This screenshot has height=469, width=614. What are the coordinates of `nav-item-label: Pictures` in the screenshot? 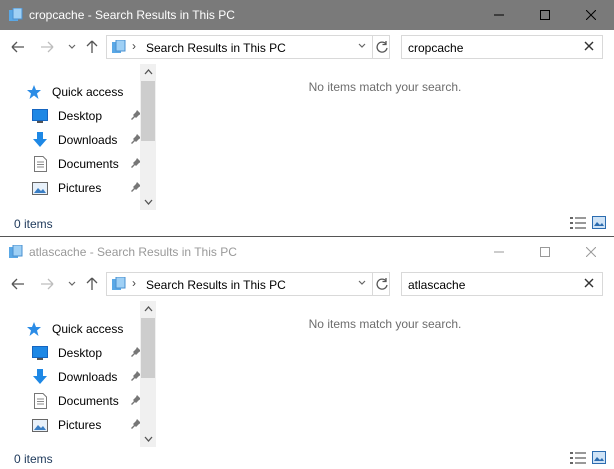 It's located at (80, 425).